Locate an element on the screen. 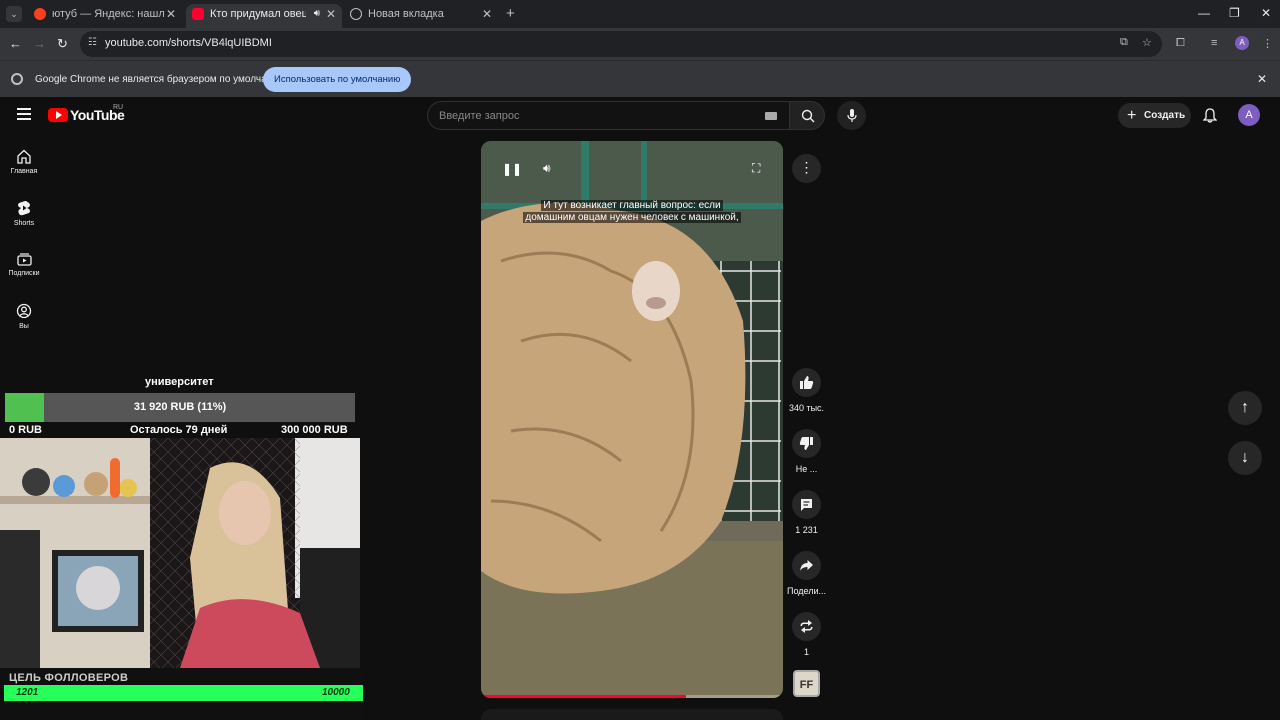 The width and height of the screenshot is (1280, 720). guide-item-shorts: Shorts is located at coordinates (24, 213).